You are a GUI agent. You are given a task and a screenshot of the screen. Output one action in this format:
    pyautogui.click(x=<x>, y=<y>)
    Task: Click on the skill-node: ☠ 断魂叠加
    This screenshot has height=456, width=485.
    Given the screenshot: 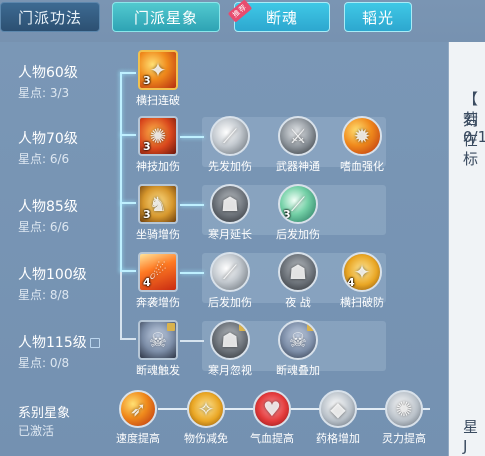 What is the action you would take?
    pyautogui.click(x=298, y=349)
    